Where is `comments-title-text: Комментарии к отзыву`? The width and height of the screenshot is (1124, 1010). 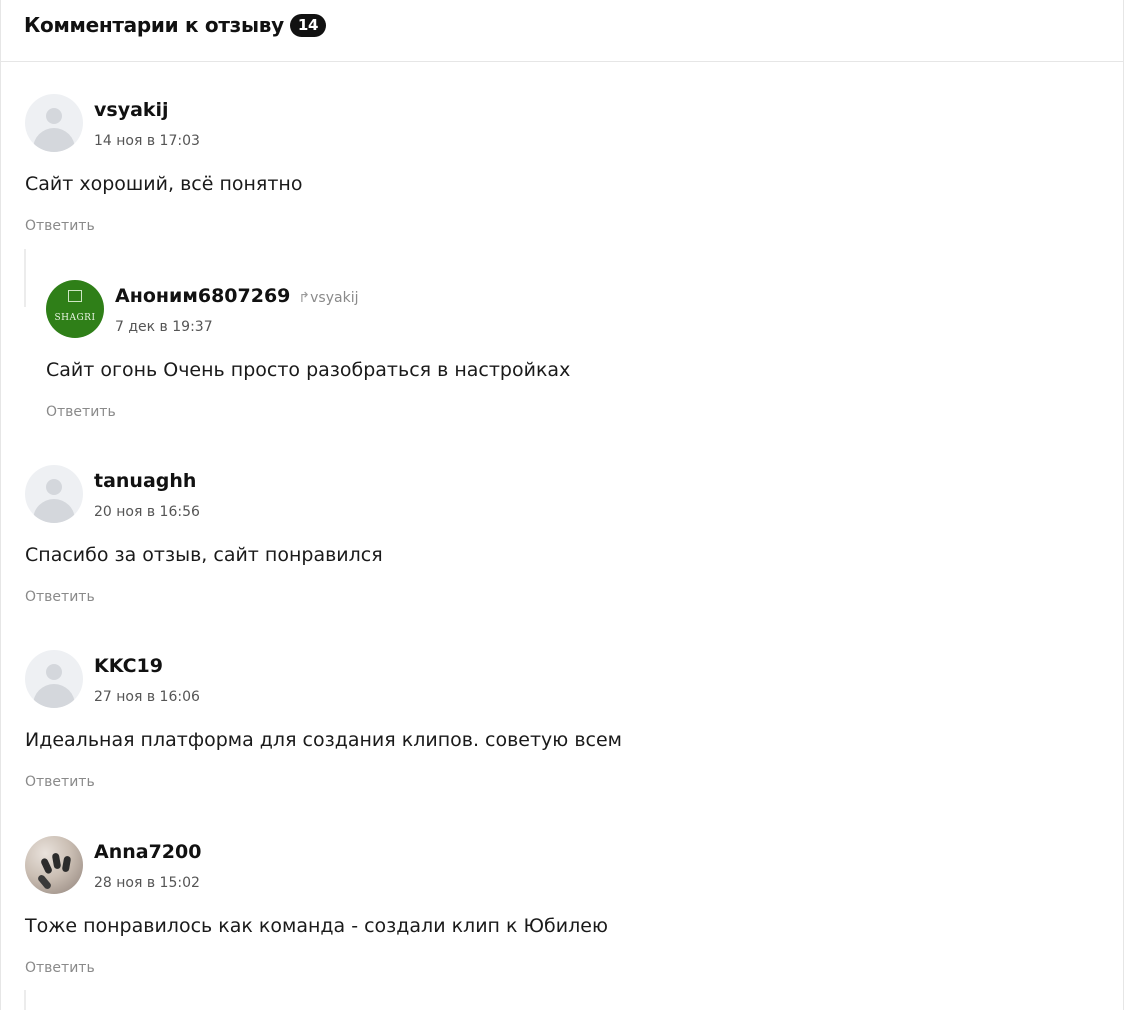 comments-title-text: Комментарии к отзыву is located at coordinates (154, 25).